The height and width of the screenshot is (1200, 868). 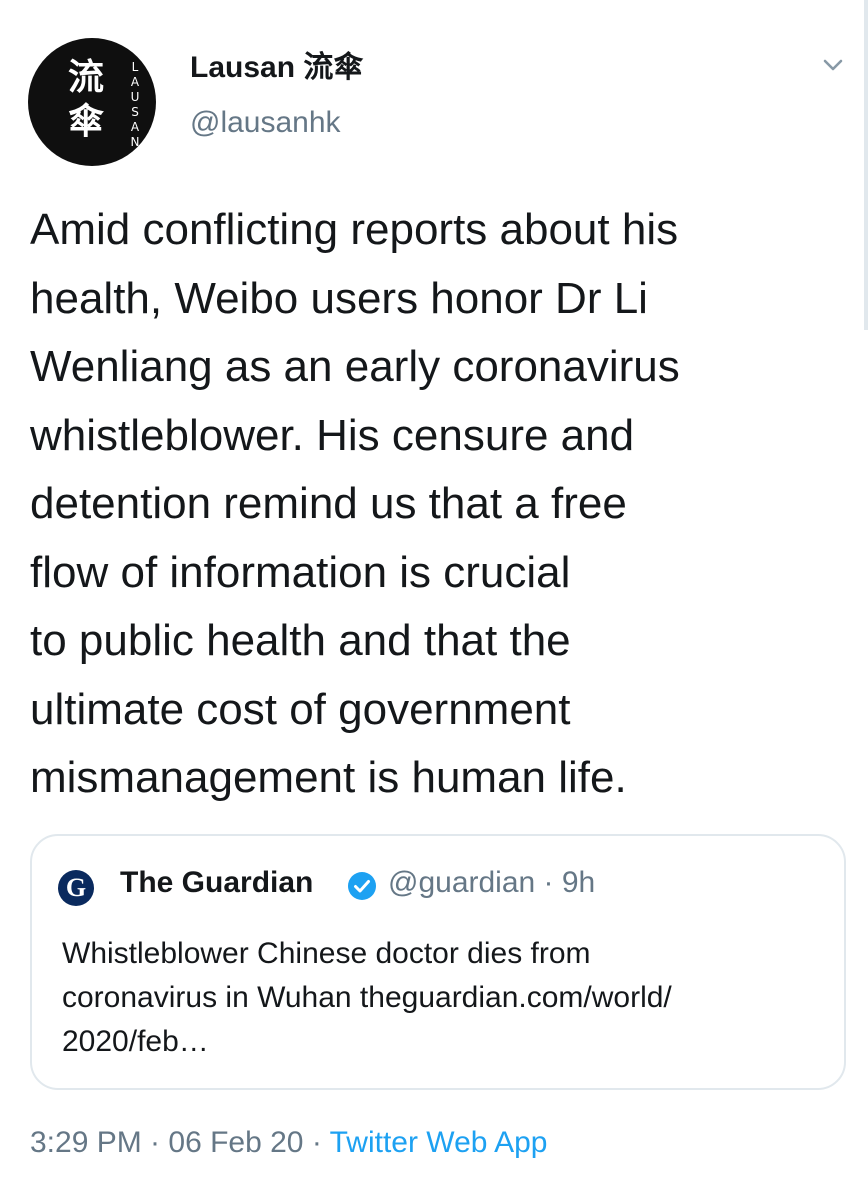 What do you see at coordinates (326, 953) in the screenshot?
I see `quoted-text-line: Whistleblower Chinese doctor dies from` at bounding box center [326, 953].